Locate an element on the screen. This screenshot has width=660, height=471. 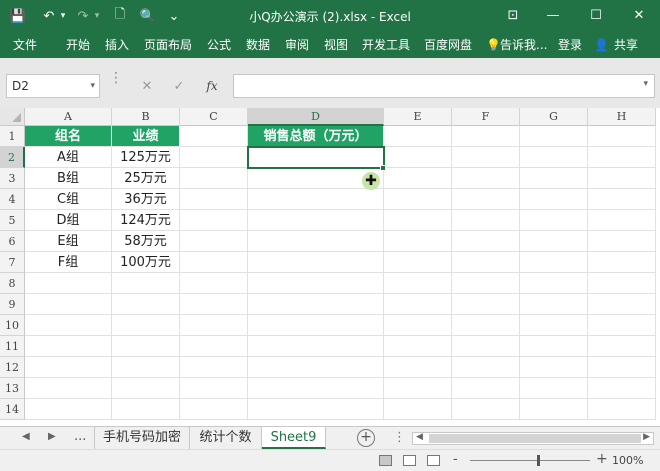
cell-h7 is located at coordinates (622, 262).